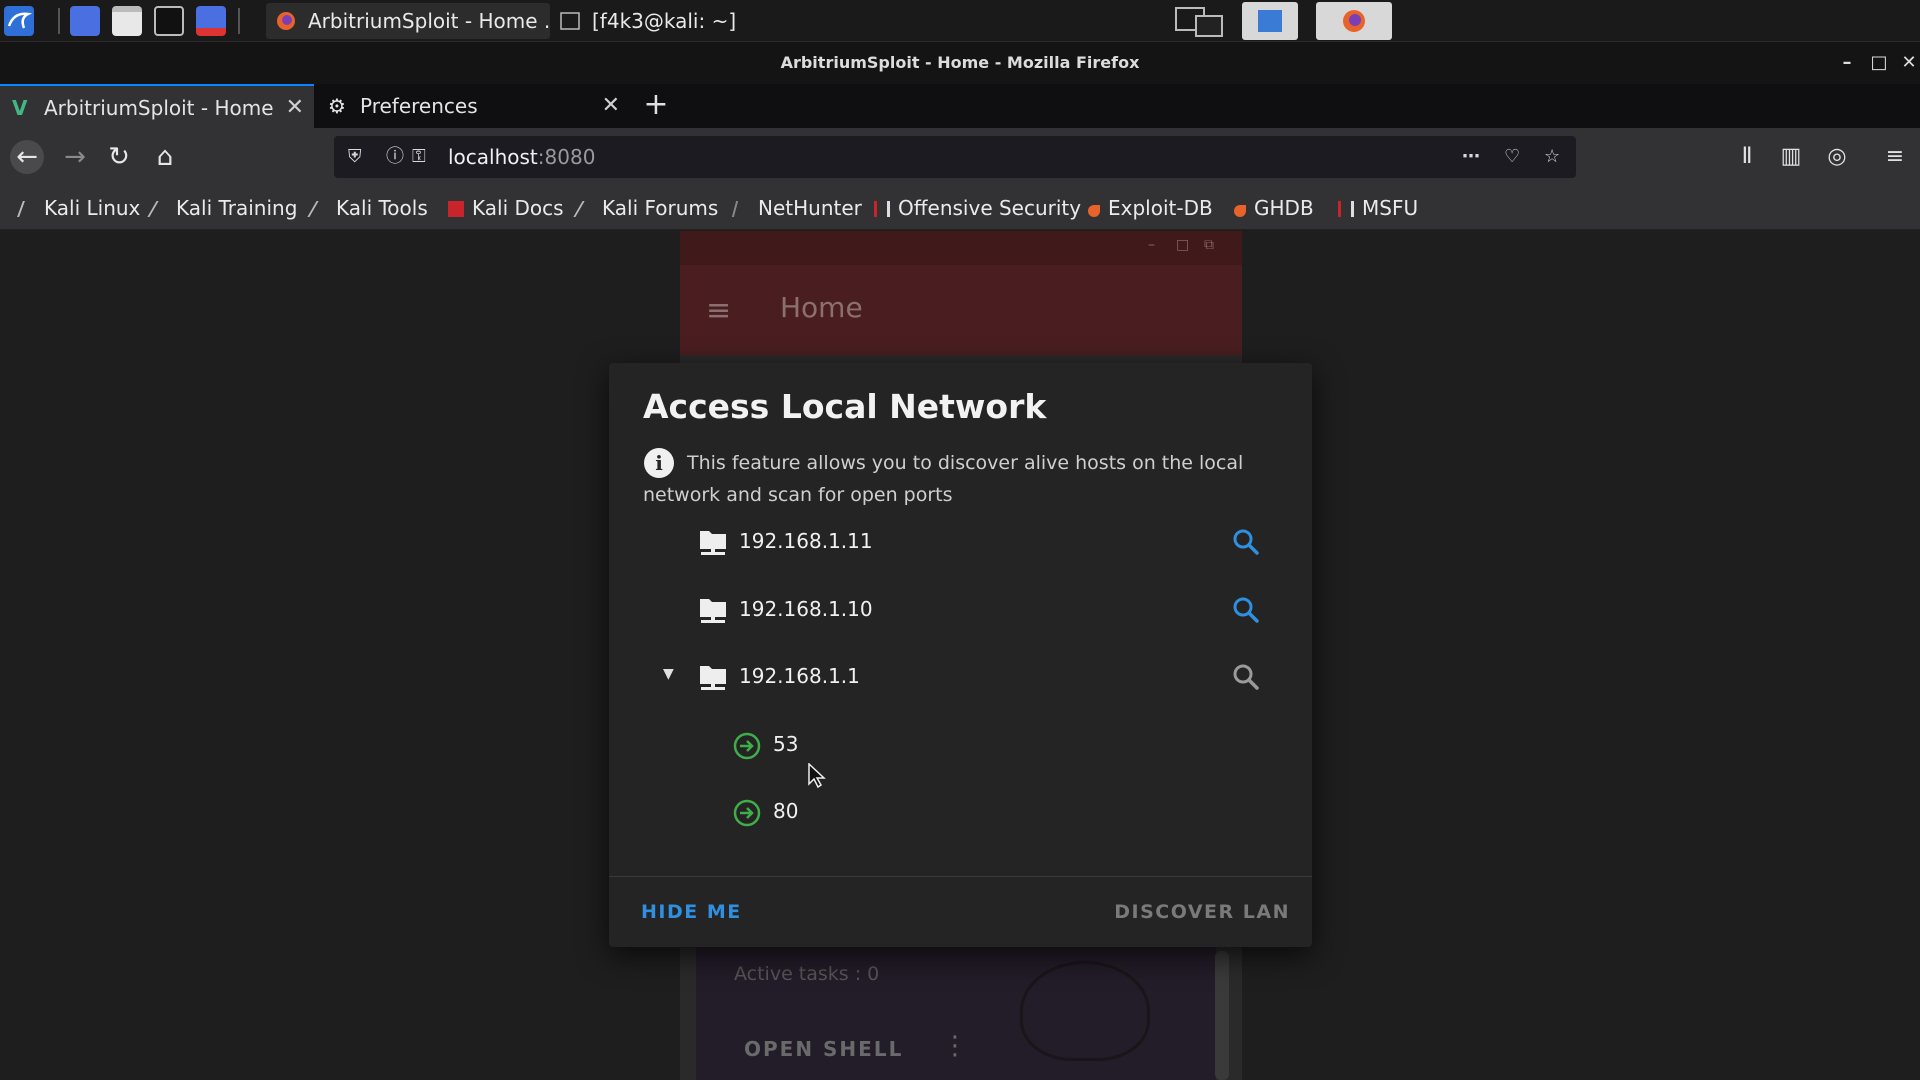 Image resolution: width=1920 pixels, height=1080 pixels. Describe the element at coordinates (119, 157) in the screenshot. I see `reload-button: ↻` at that location.